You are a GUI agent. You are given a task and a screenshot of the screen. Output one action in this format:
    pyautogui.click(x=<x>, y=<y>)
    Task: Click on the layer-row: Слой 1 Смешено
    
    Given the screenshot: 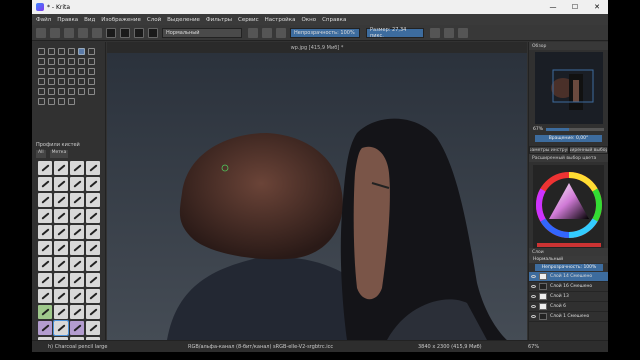 What is the action you would take?
    pyautogui.click(x=568, y=317)
    